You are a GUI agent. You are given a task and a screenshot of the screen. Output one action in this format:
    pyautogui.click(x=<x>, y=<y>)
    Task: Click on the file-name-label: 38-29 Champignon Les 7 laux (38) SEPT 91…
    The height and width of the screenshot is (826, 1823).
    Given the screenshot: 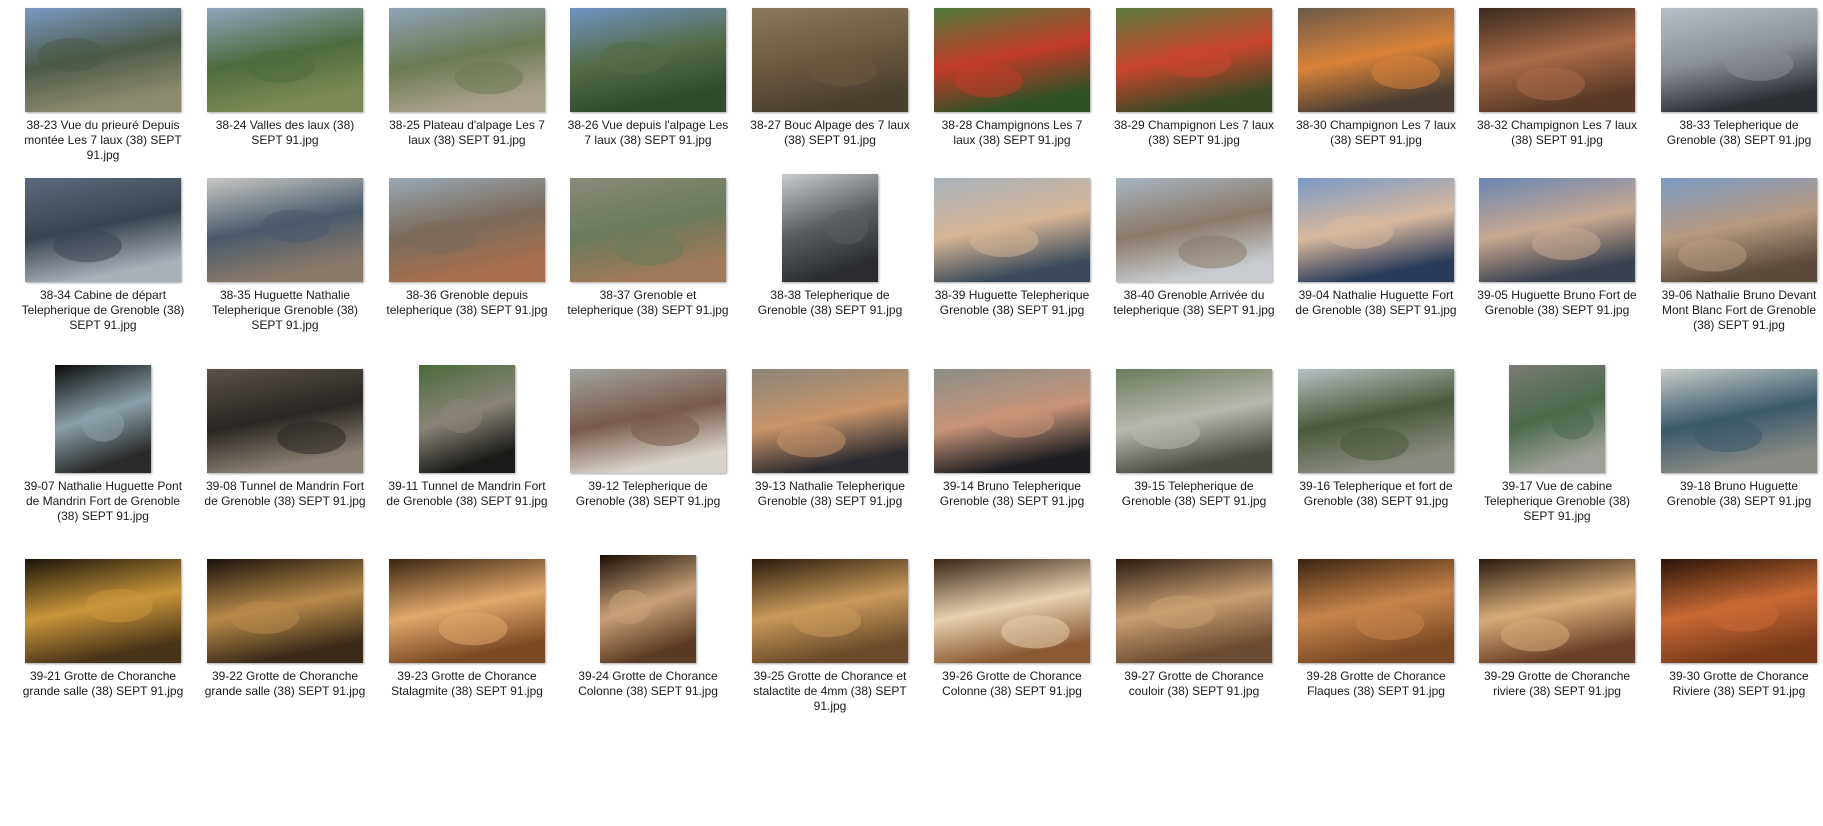 What is the action you would take?
    pyautogui.click(x=1194, y=132)
    